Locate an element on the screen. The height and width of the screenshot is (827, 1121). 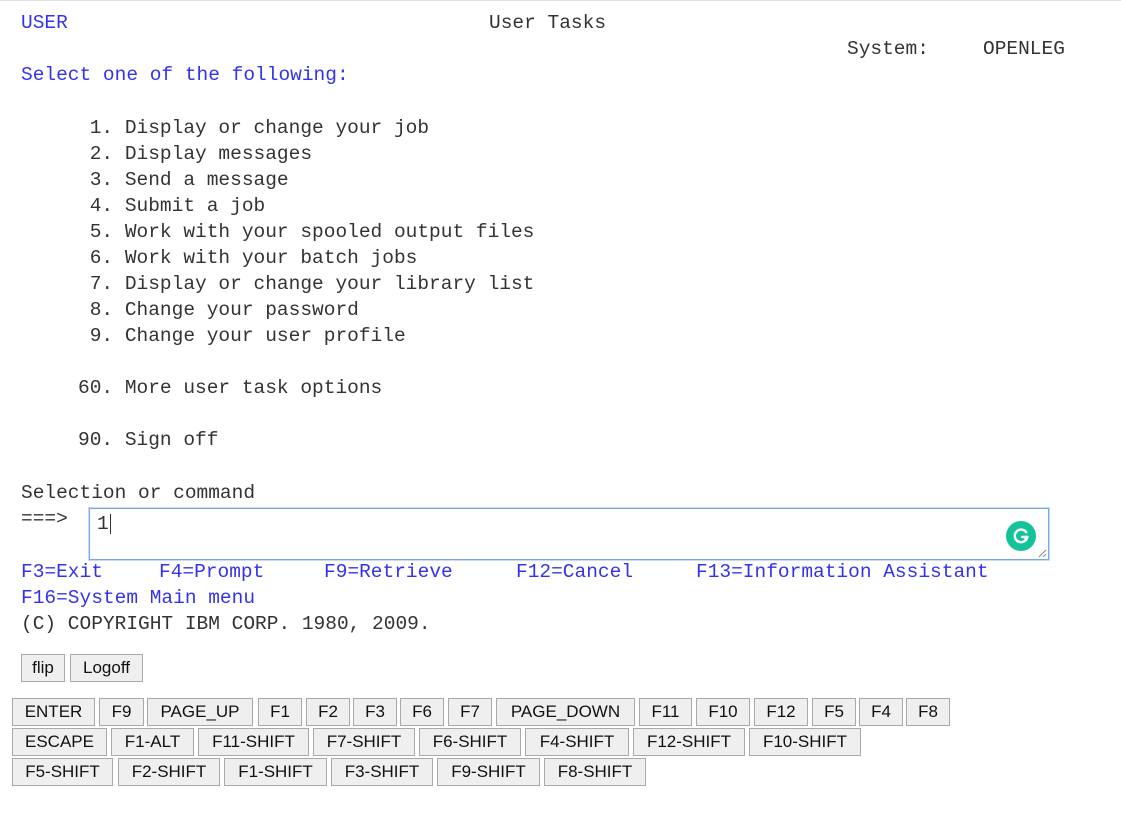
menu-item-label: More user task options is located at coordinates (253, 388).